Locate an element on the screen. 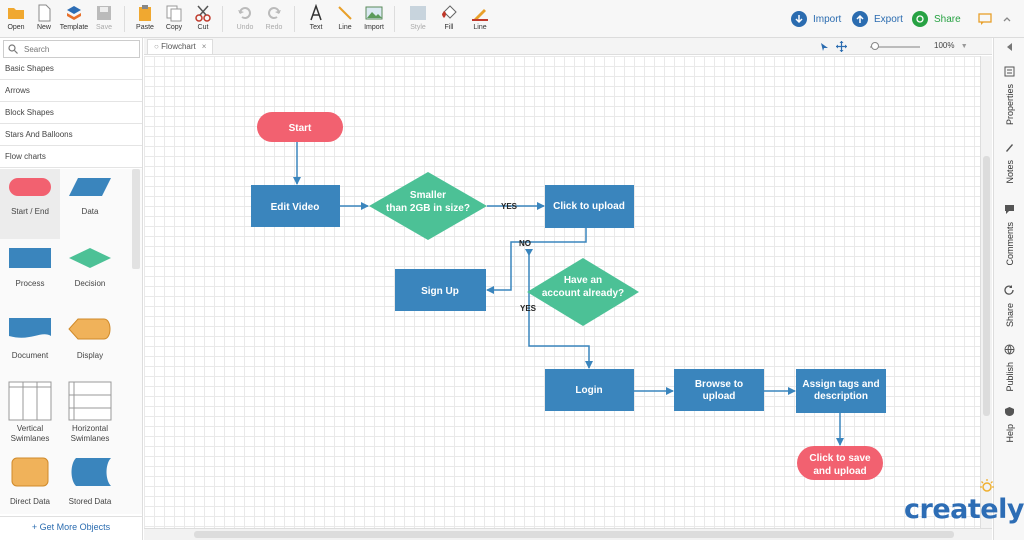 Image resolution: width=1024 pixels, height=540 pixels. category-flow-charts: Flow charts is located at coordinates (71, 157).